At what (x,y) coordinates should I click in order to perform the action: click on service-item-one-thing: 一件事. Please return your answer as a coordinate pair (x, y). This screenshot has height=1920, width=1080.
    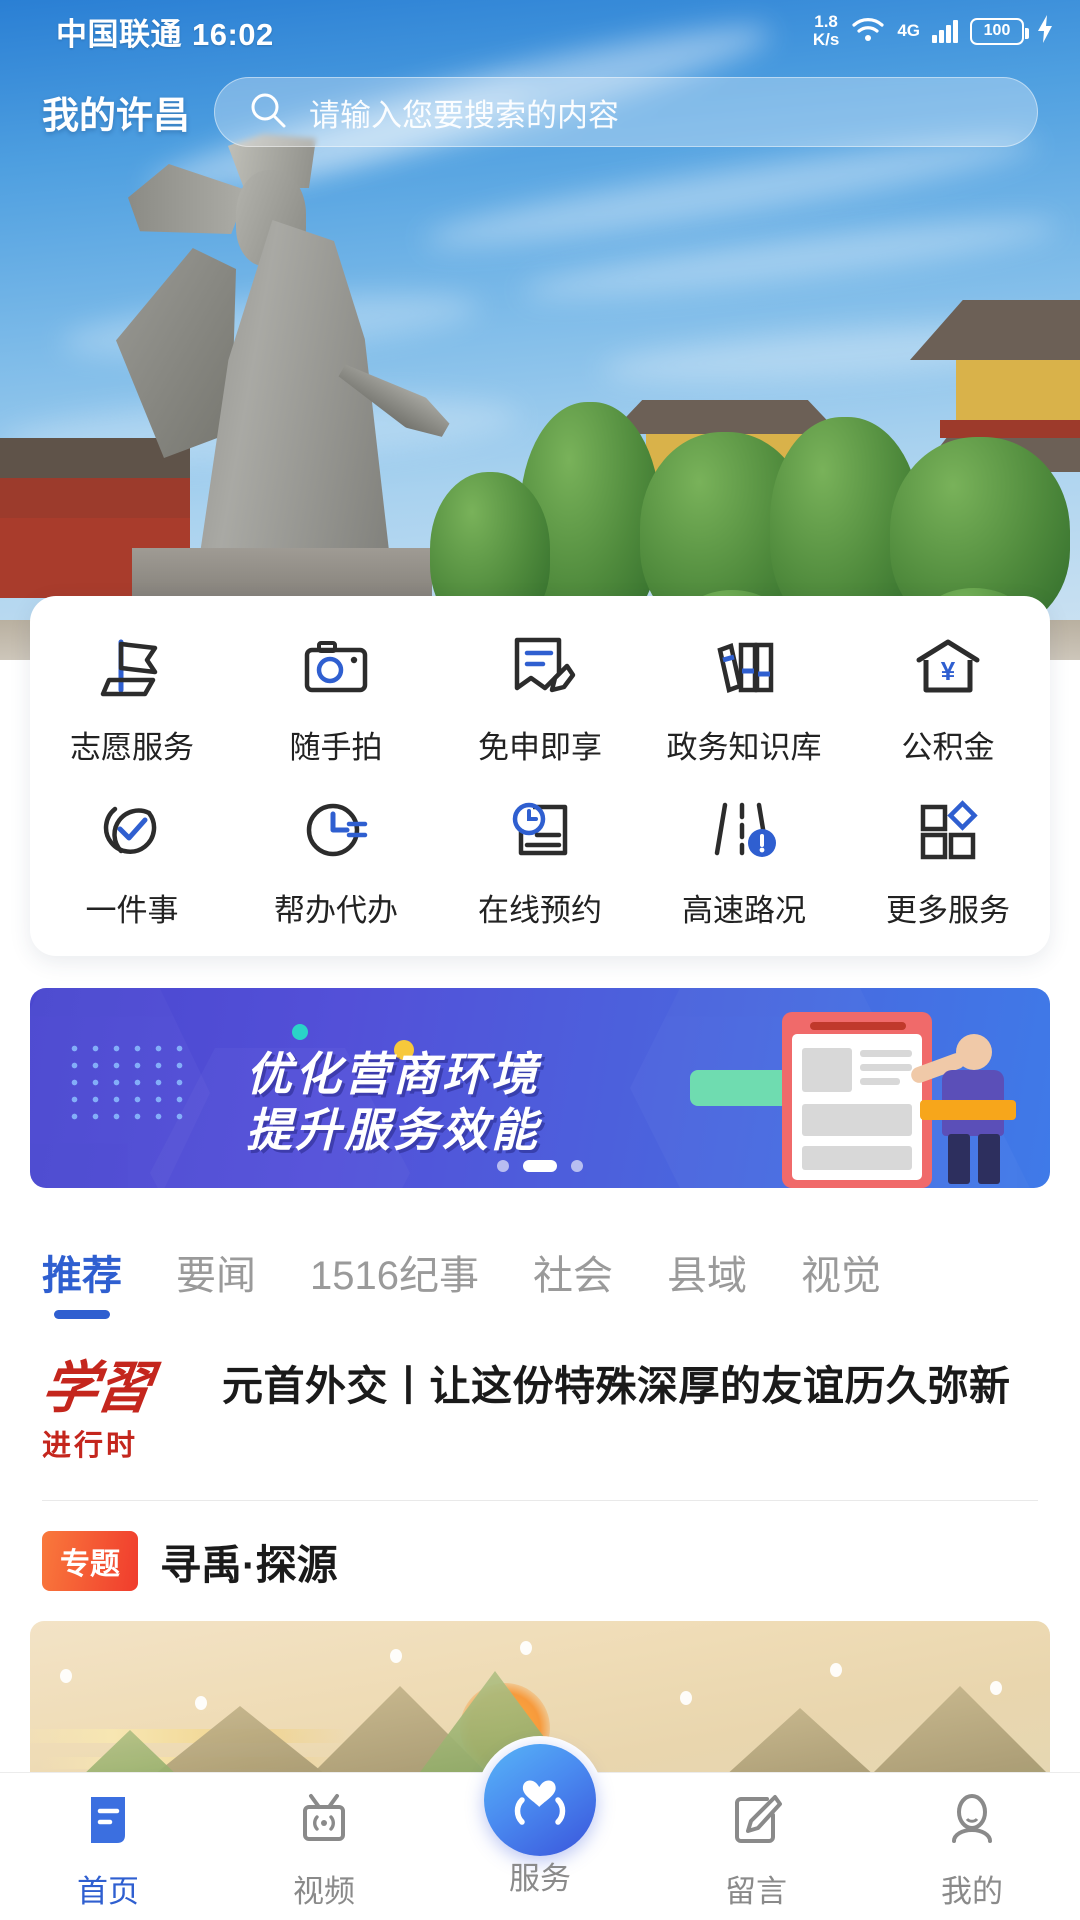
    Looking at the image, I should click on (132, 861).